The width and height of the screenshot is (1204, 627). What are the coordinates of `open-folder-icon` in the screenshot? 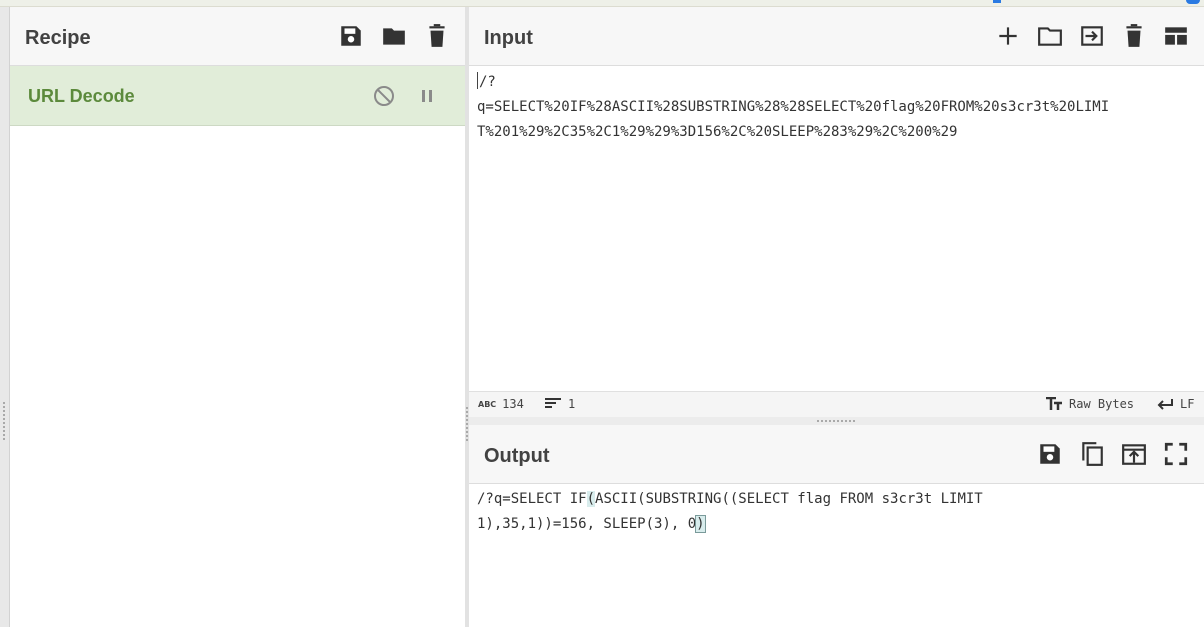 It's located at (1049, 35).